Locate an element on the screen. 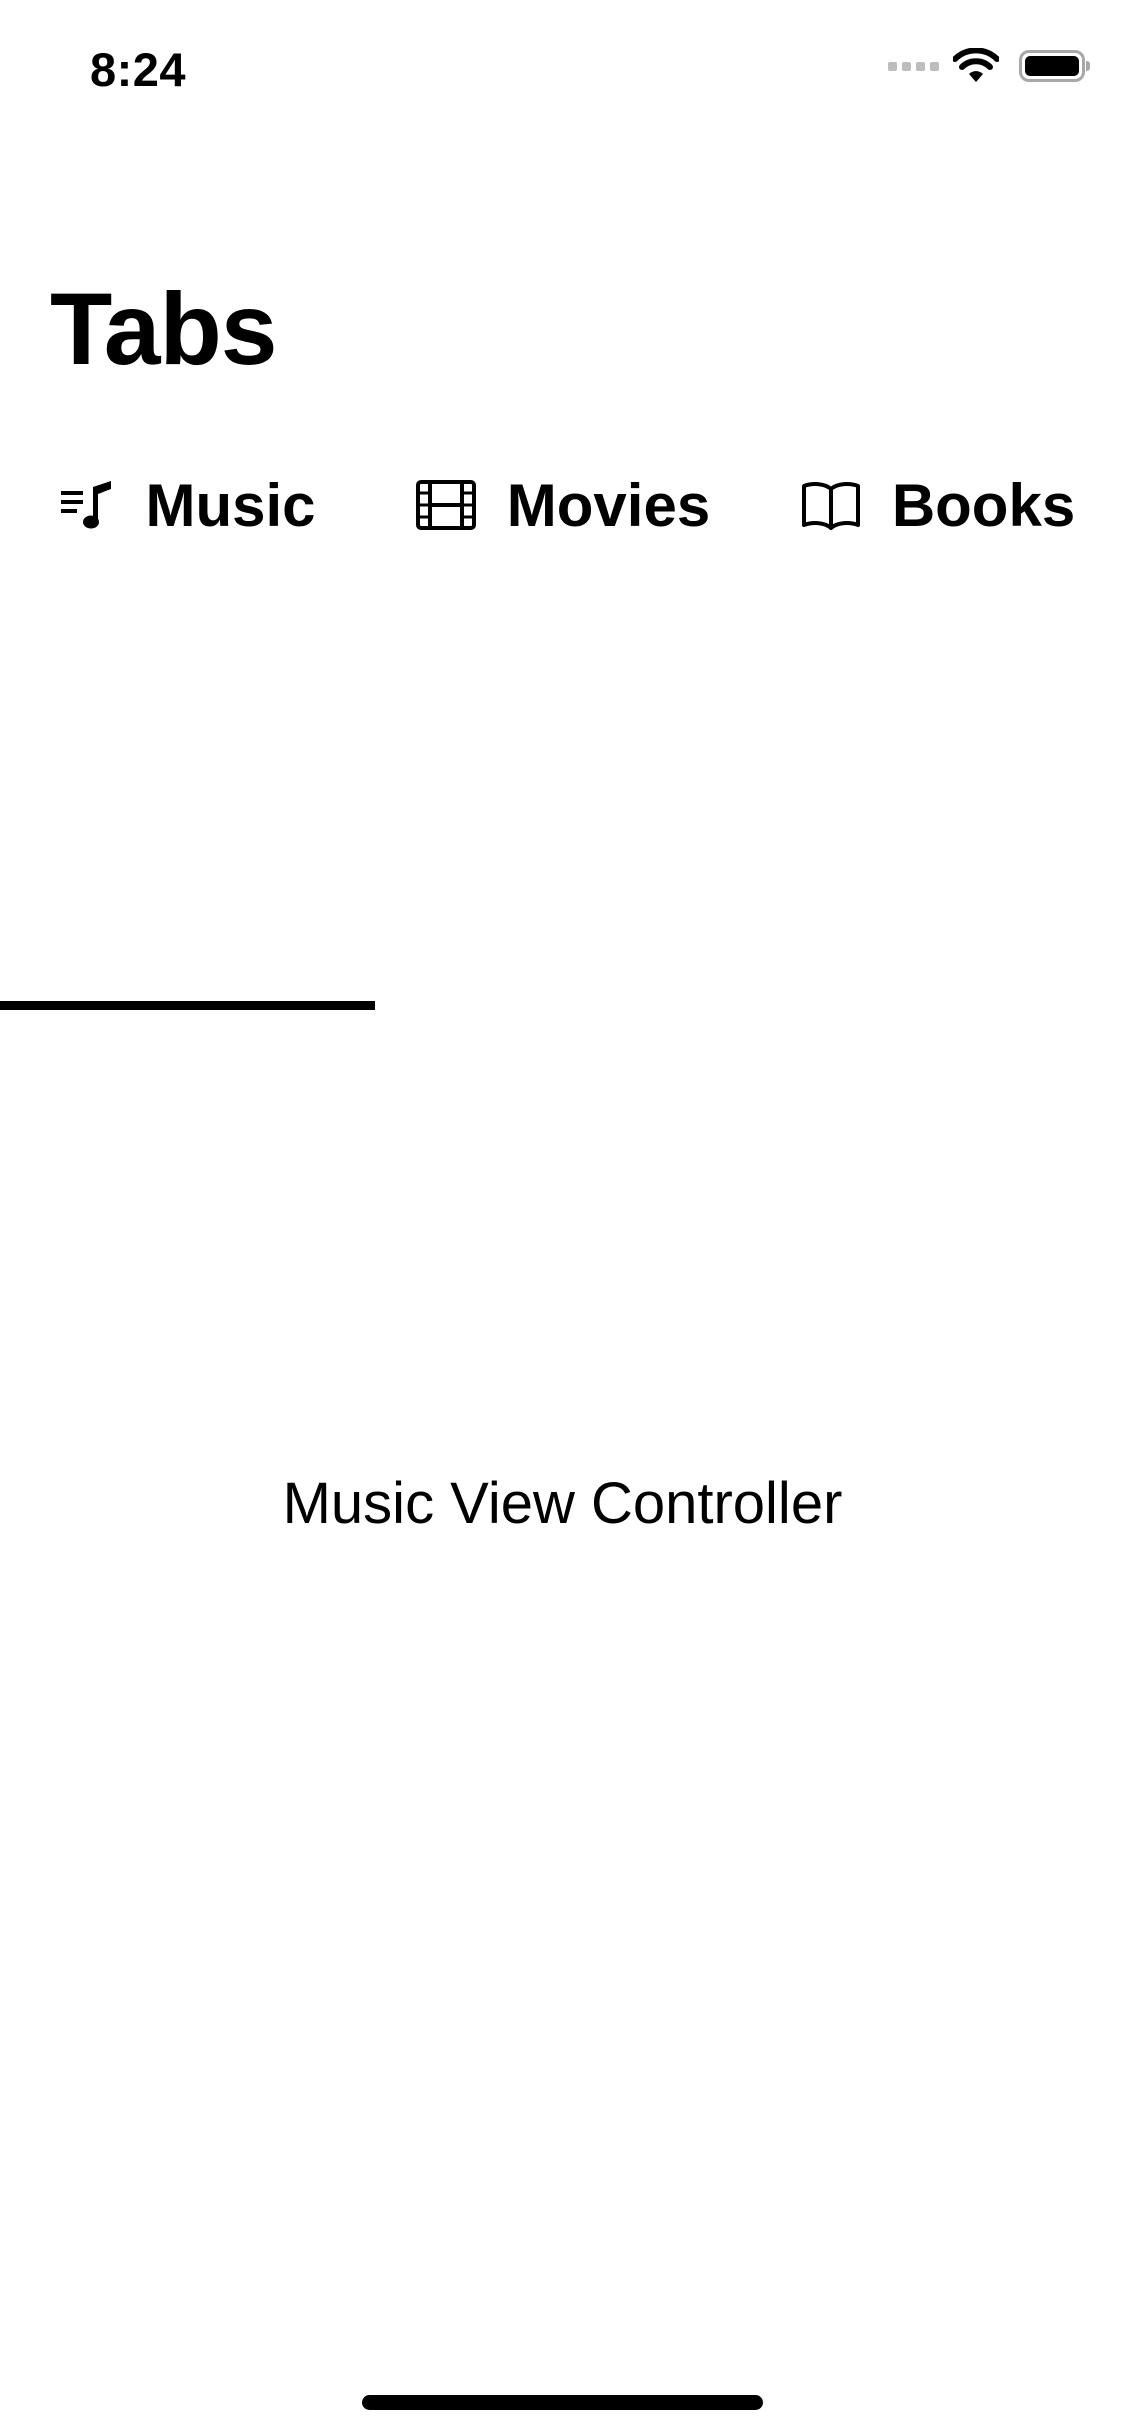 The width and height of the screenshot is (1125, 2436). status-time: 8:24 is located at coordinates (138, 69).